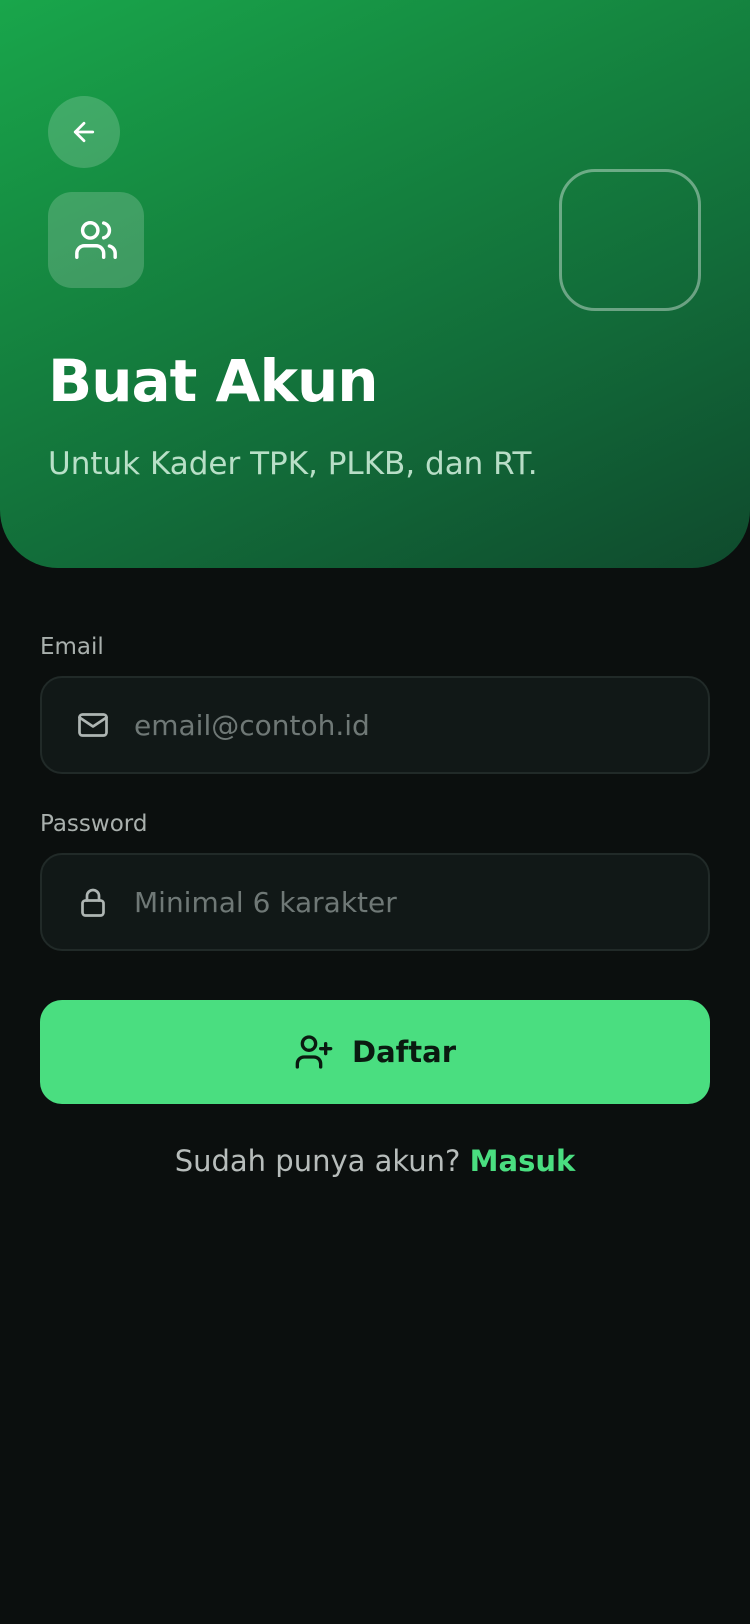 The height and width of the screenshot is (1624, 750). Describe the element at coordinates (421, 902) in the screenshot. I see `password-input` at that location.